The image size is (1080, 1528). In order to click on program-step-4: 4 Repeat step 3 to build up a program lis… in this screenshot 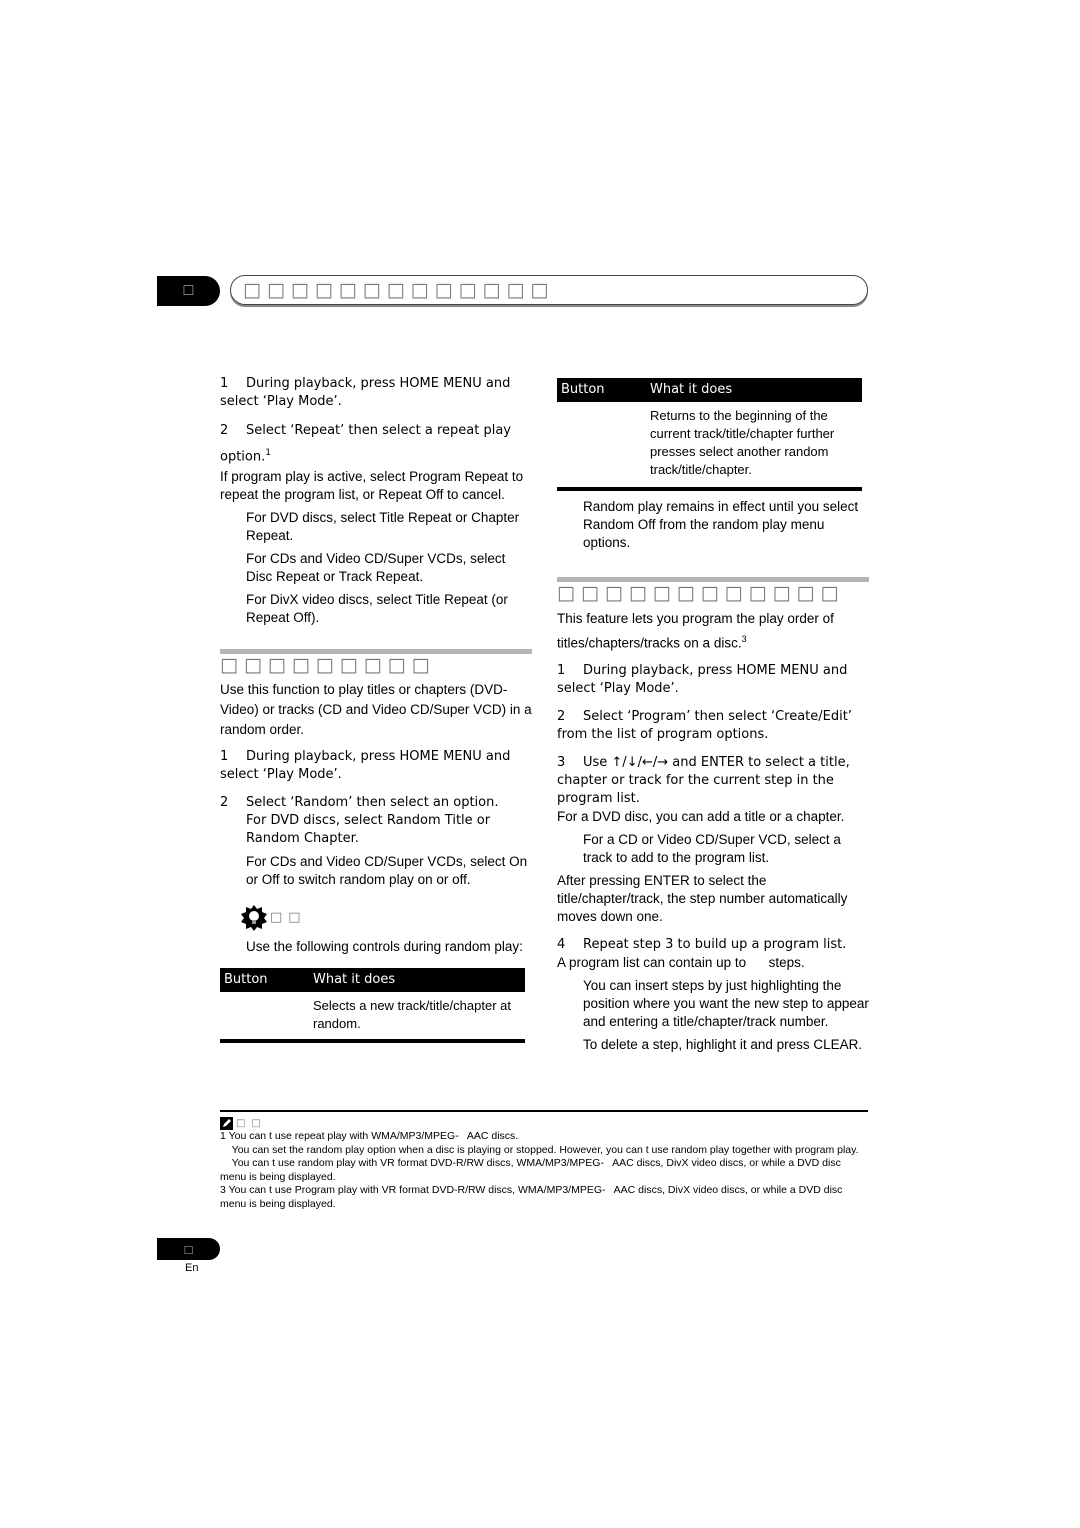, I will do `click(702, 944)`.